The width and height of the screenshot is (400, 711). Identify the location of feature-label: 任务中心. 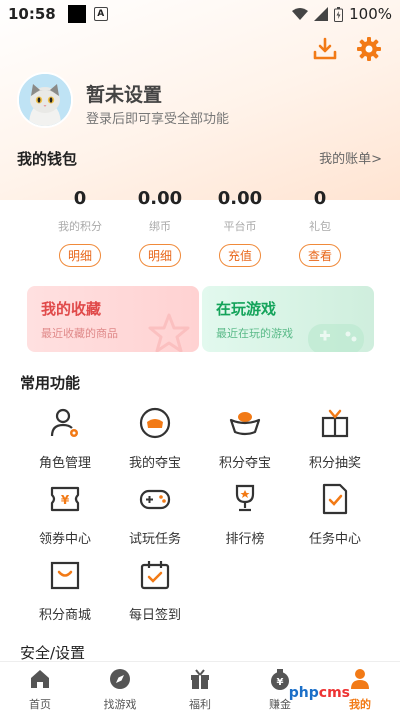
(334, 539).